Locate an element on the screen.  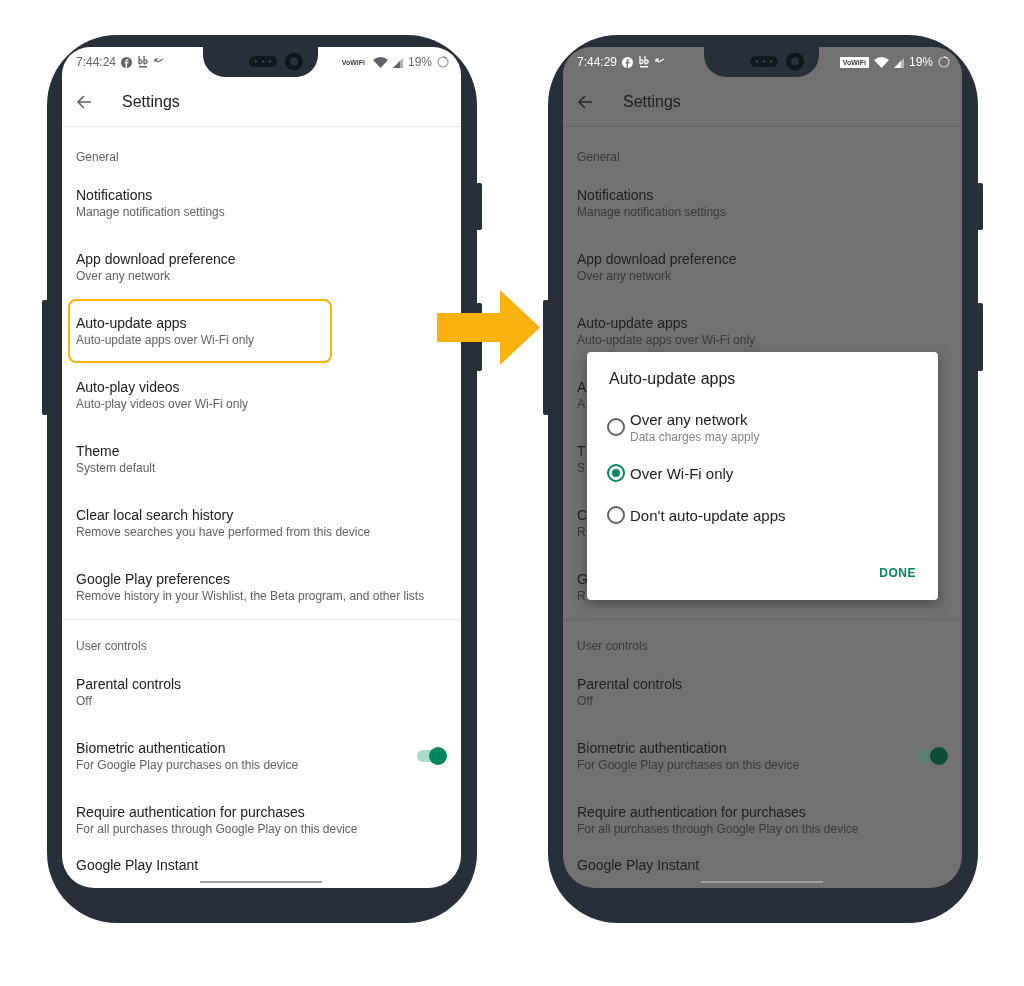
setting-subtitle: System default is located at coordinates (116, 468).